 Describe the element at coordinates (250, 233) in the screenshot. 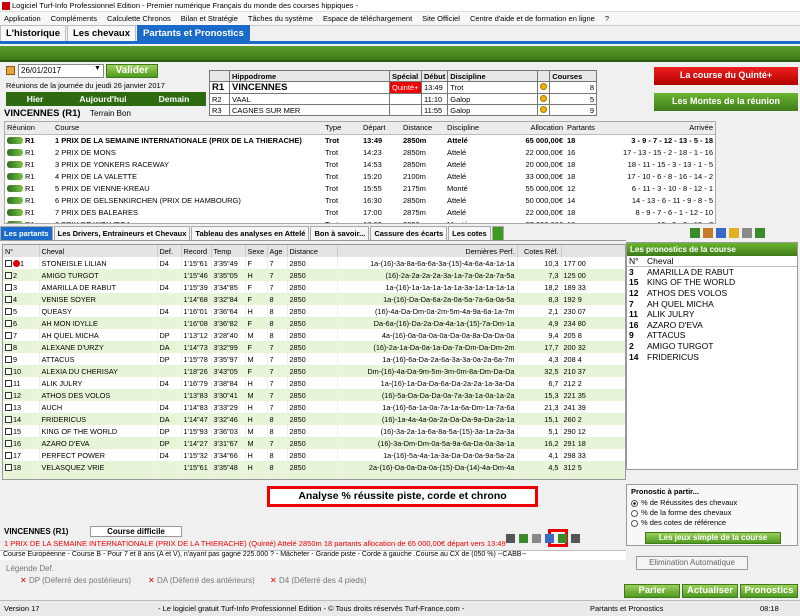

I see `tab-analyses: Tableau des analyses en Attelé` at that location.